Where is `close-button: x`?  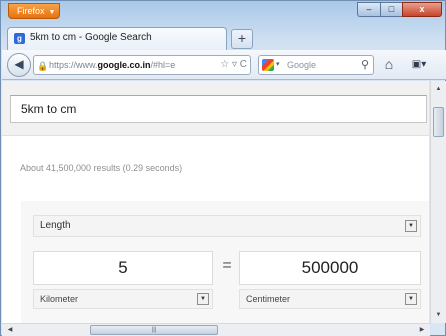
close-button: x is located at coordinates (422, 9).